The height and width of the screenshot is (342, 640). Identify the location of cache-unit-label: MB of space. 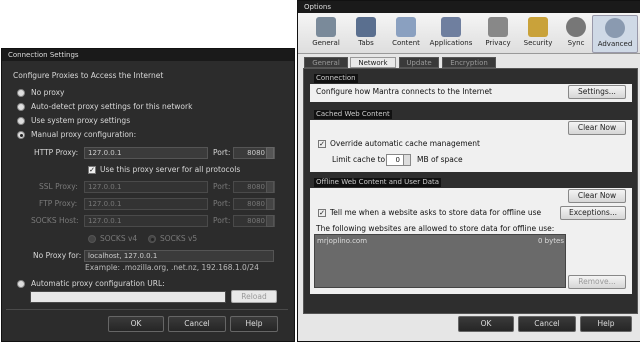
(440, 159).